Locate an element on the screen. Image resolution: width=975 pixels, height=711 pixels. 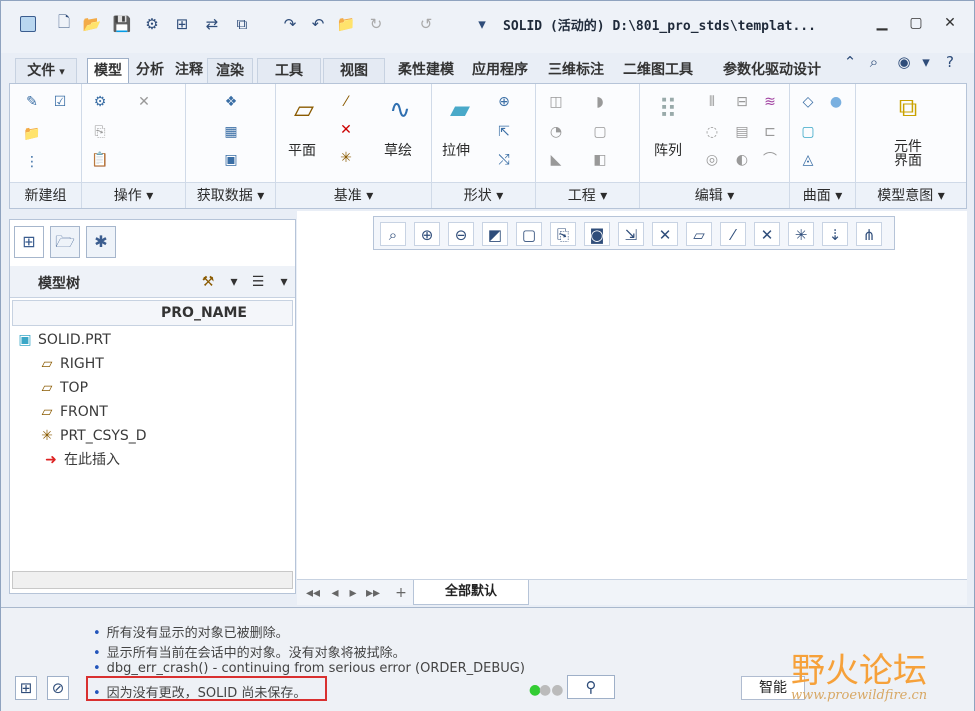
blend-icon: ⤭ is located at coordinates (504, 160).